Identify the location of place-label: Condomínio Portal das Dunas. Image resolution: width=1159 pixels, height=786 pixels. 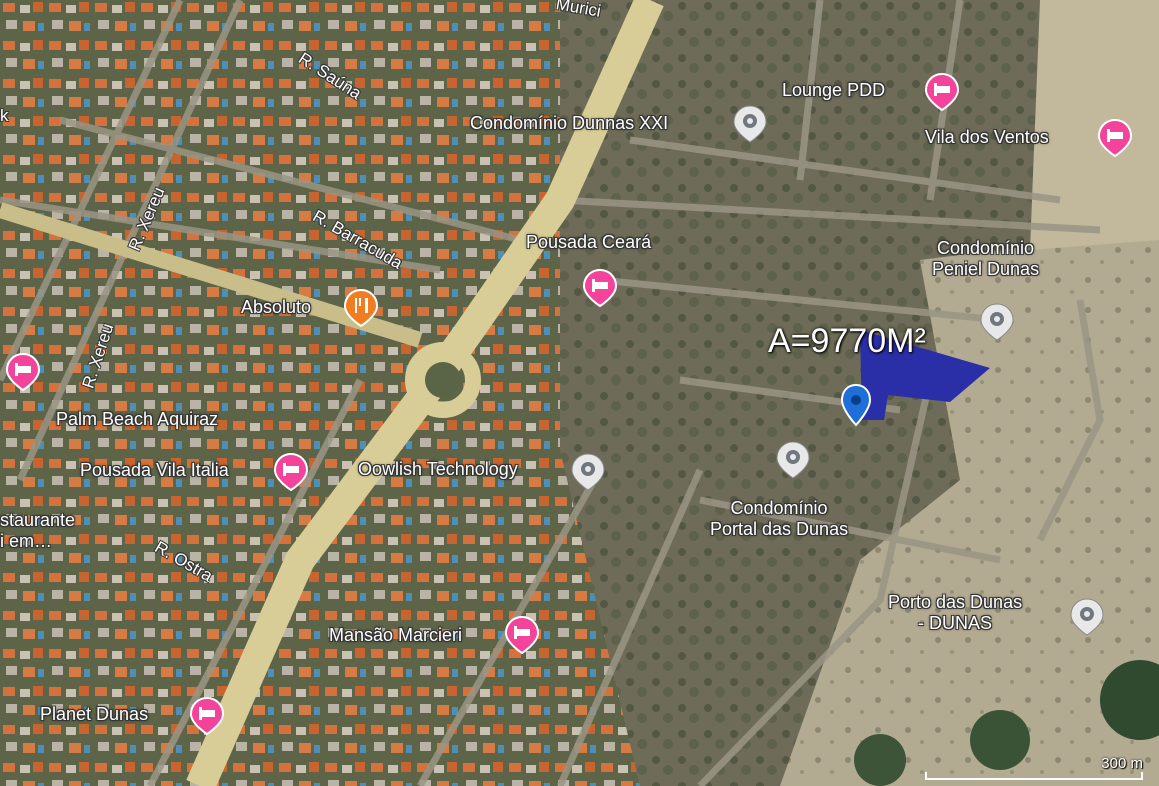
(779, 519).